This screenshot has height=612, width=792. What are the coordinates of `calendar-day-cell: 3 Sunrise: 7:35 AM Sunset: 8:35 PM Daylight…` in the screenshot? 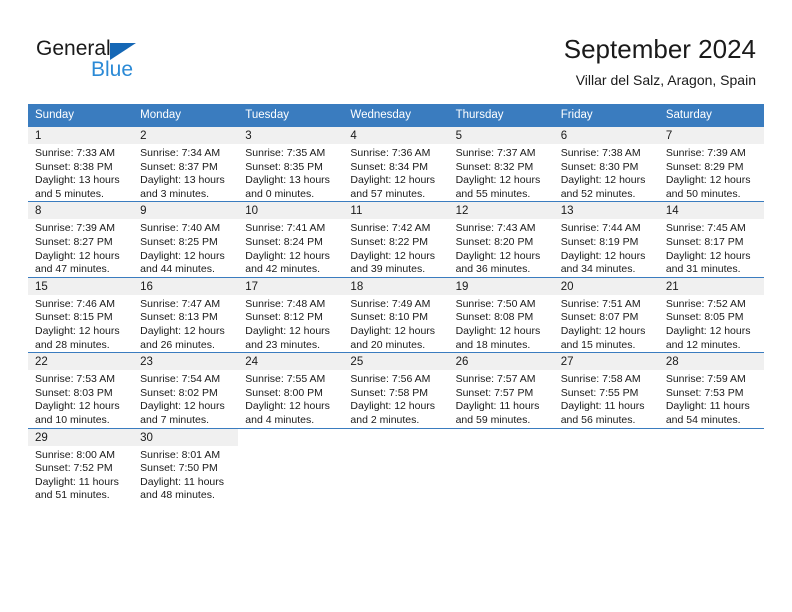 It's located at (291, 163).